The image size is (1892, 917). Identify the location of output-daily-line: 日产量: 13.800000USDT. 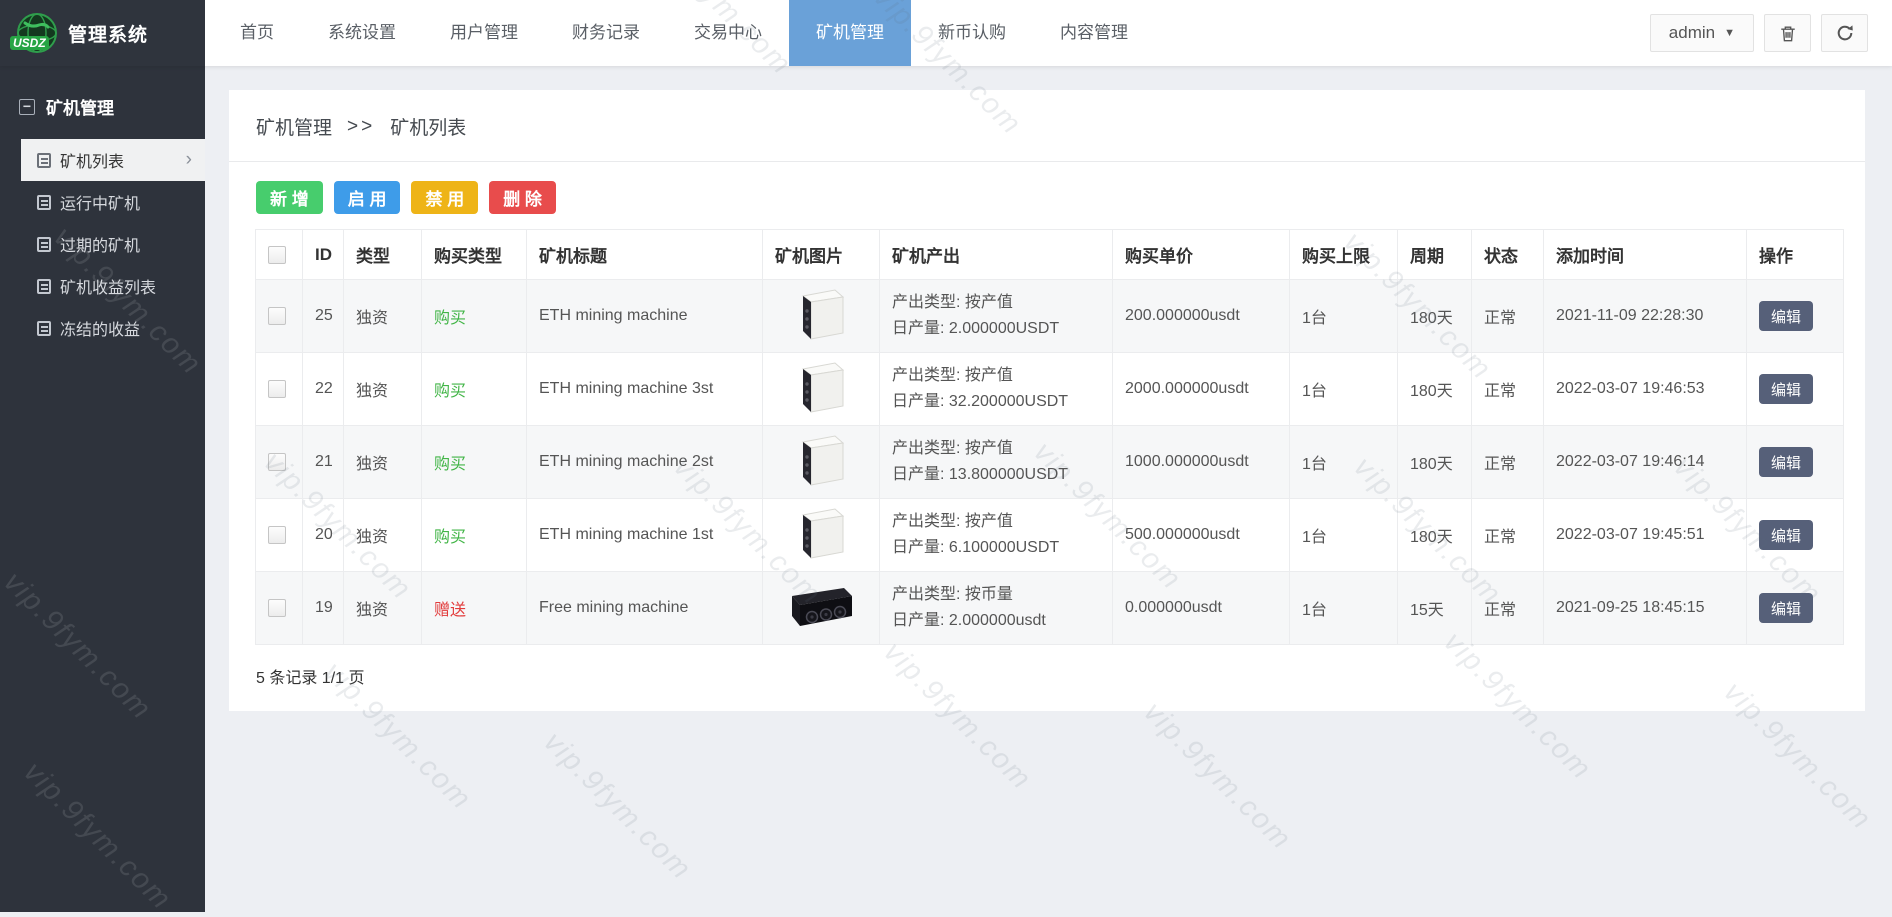
(980, 474).